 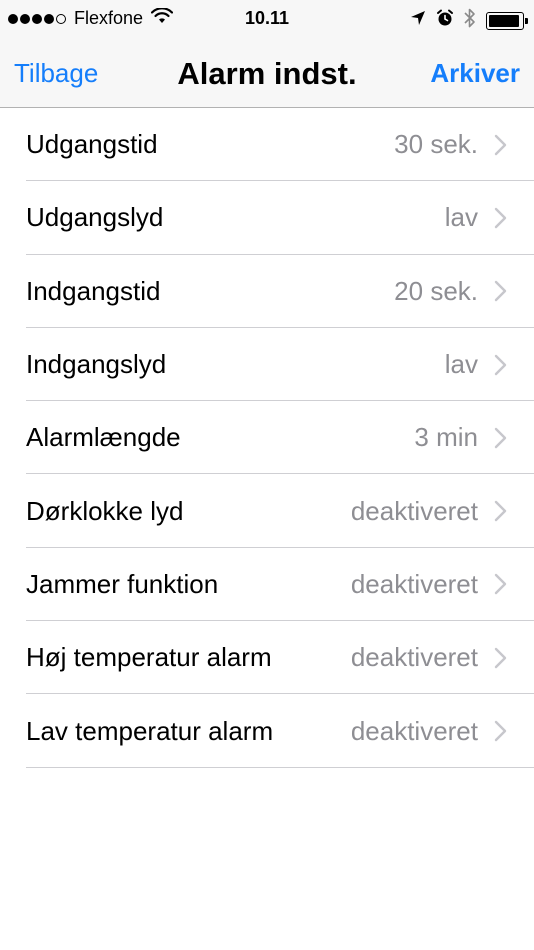 I want to click on navigation-bar: Tilbage Alarm indst. Arkiver, so click(x=267, y=73).